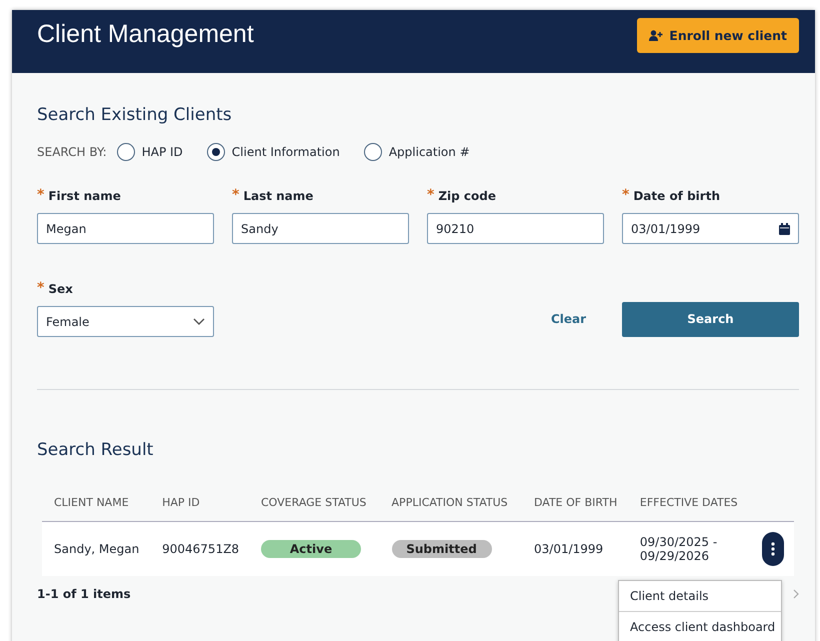 This screenshot has height=641, width=820. I want to click on column-header: EFFECTIVE DATES, so click(689, 502).